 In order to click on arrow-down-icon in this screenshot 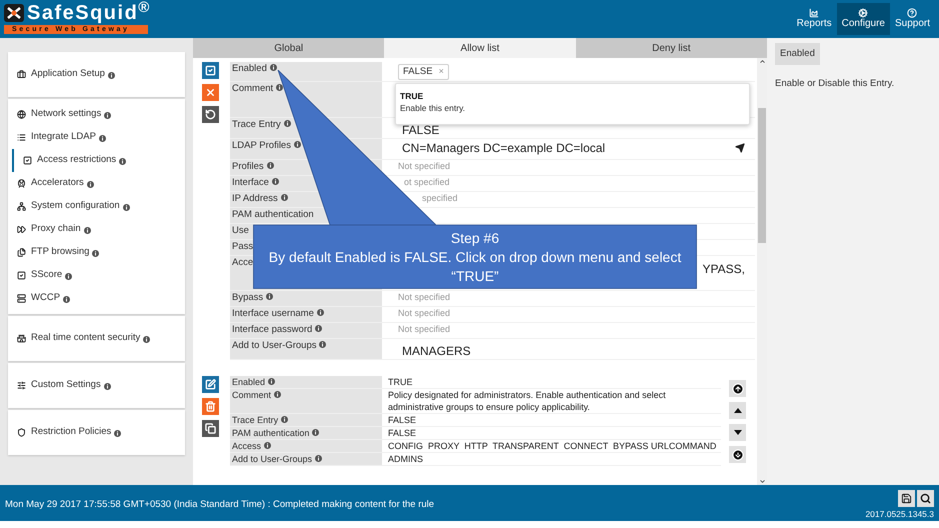, I will do `click(738, 454)`.